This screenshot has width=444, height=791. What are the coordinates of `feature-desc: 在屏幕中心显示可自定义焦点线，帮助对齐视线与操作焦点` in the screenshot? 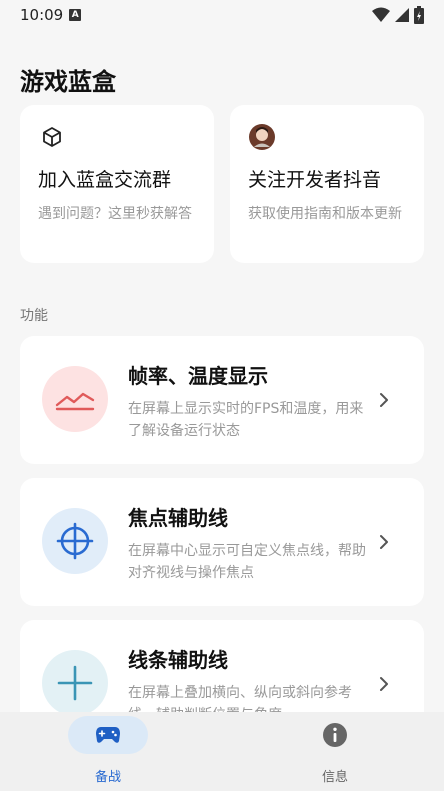 It's located at (247, 562).